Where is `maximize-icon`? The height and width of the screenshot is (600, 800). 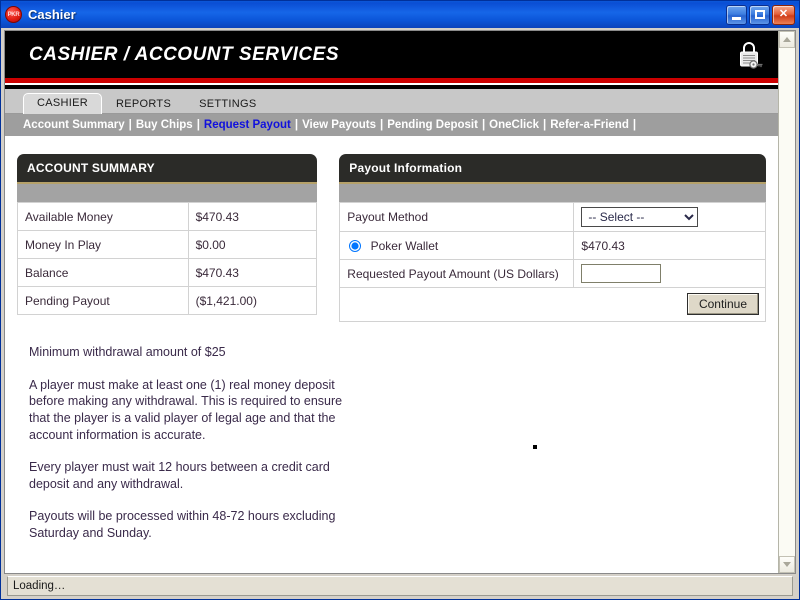
maximize-icon is located at coordinates (760, 14).